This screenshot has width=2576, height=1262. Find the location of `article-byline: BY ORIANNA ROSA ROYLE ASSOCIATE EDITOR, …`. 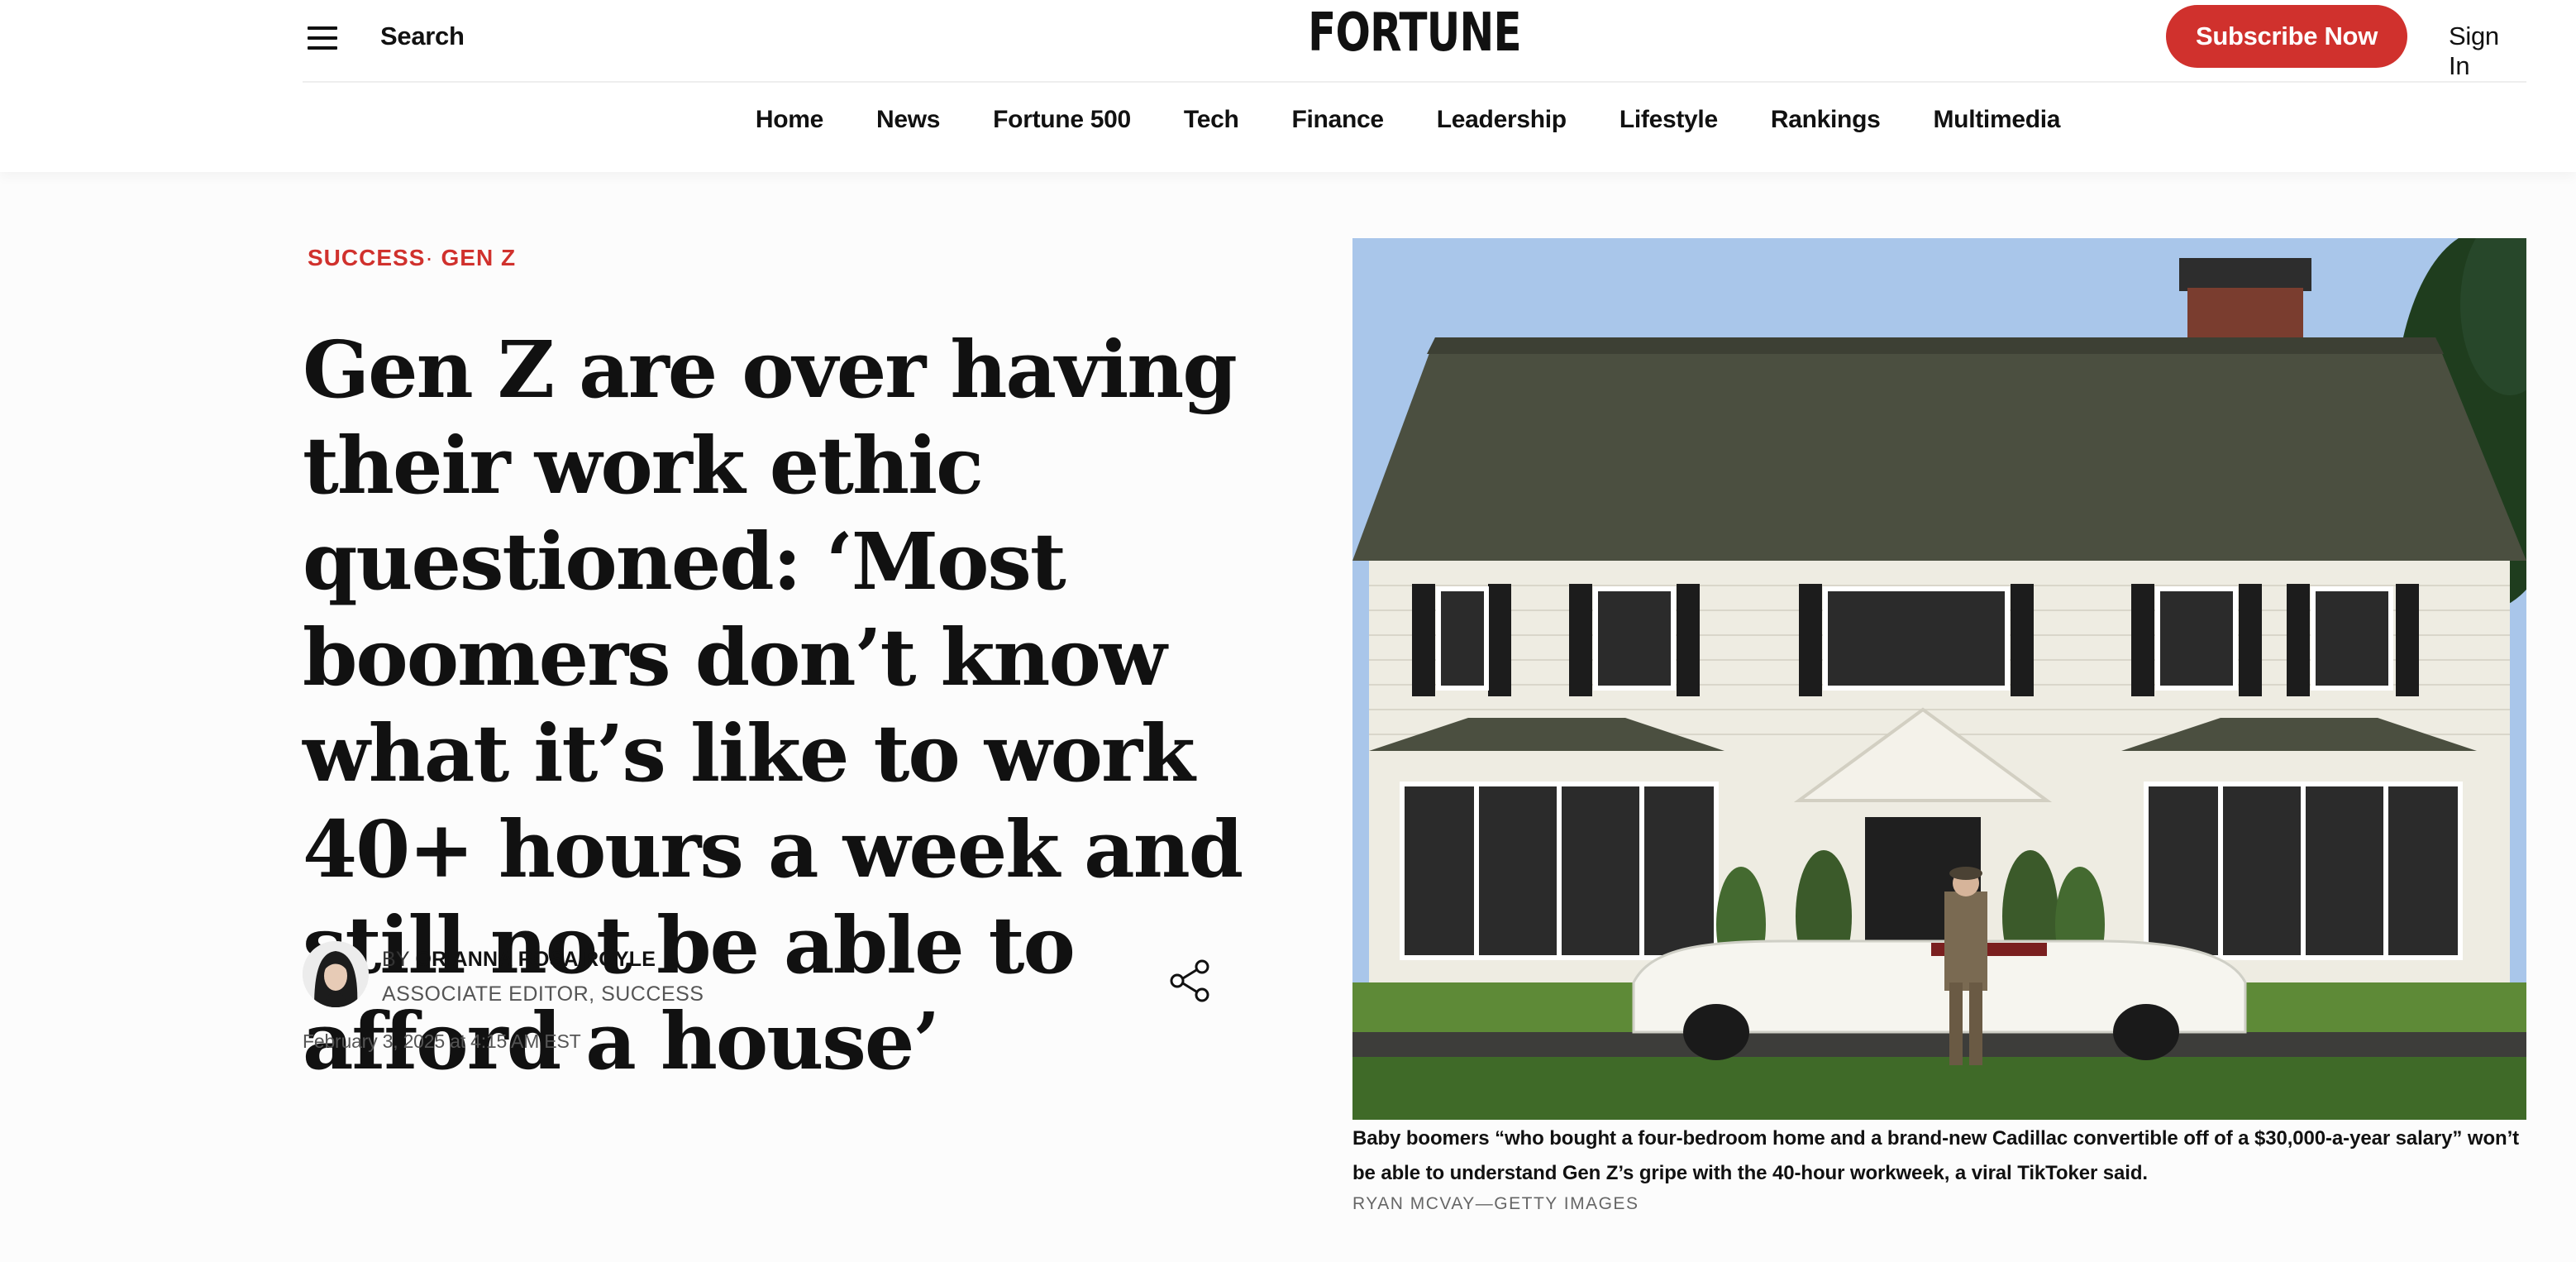

article-byline: BY ORIANNA ROSA ROYLE ASSOCIATE EDITOR, … is located at coordinates (765, 1003).